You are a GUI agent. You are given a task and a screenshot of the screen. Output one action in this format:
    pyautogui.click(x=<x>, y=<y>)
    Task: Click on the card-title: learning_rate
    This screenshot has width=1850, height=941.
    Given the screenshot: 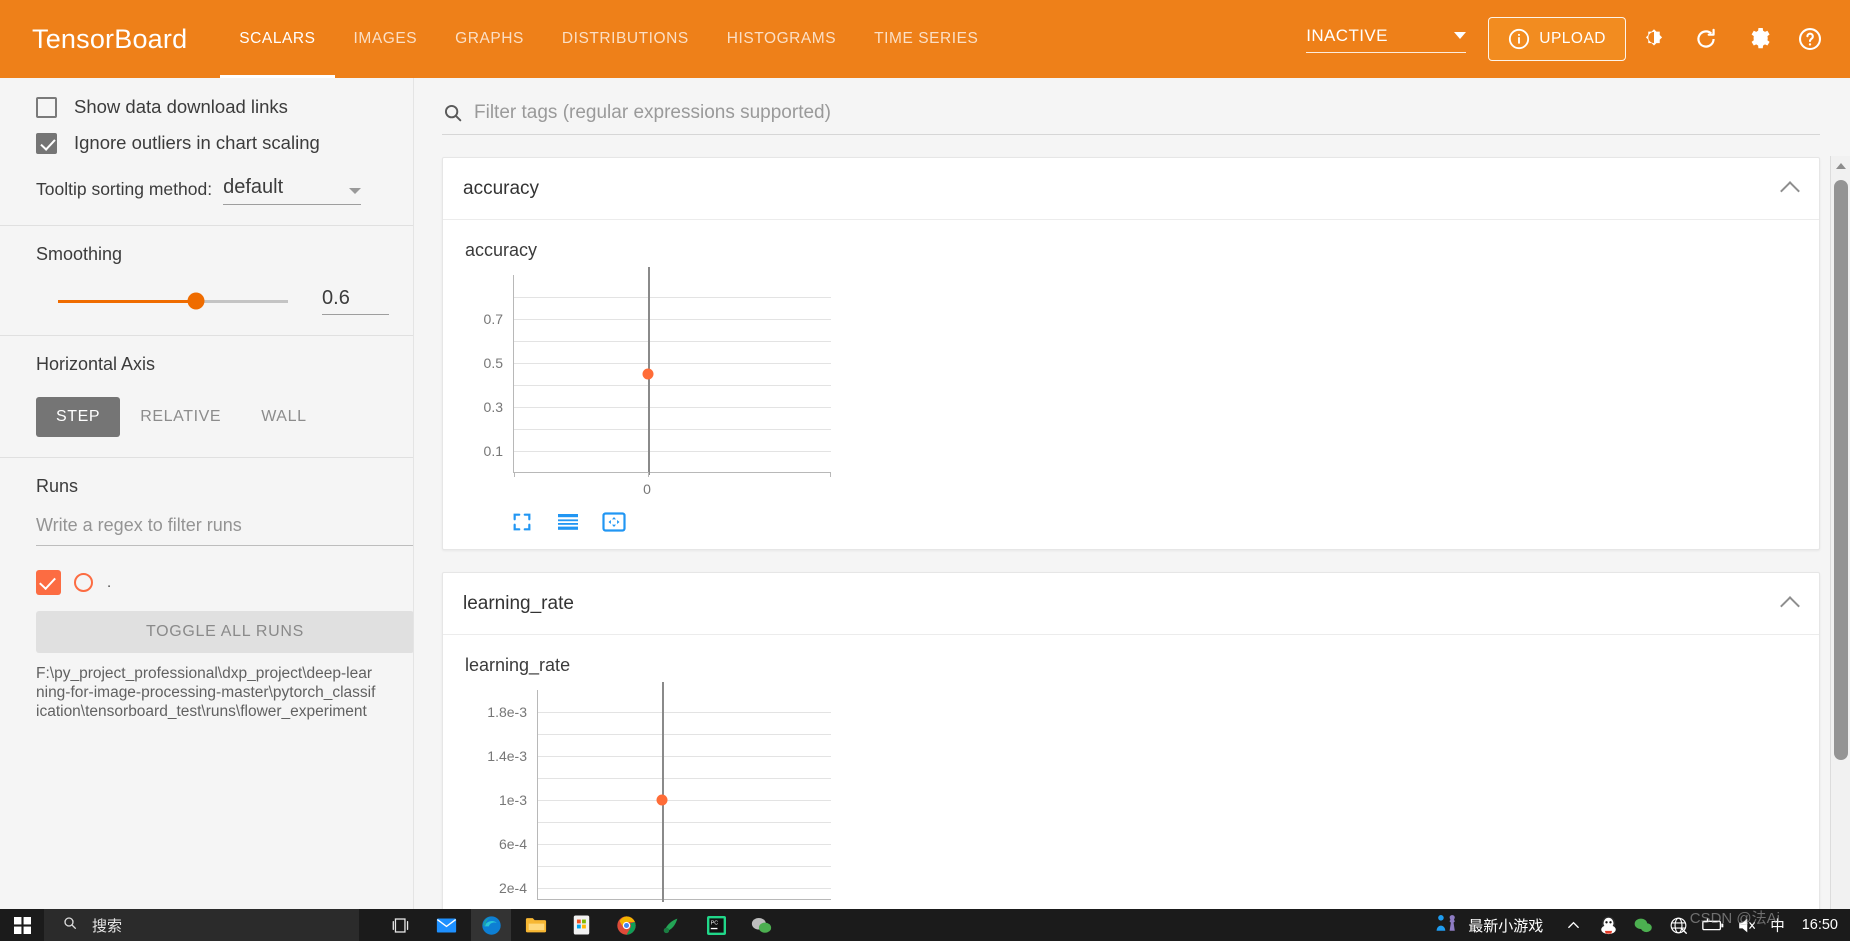 What is the action you would take?
    pyautogui.click(x=518, y=603)
    